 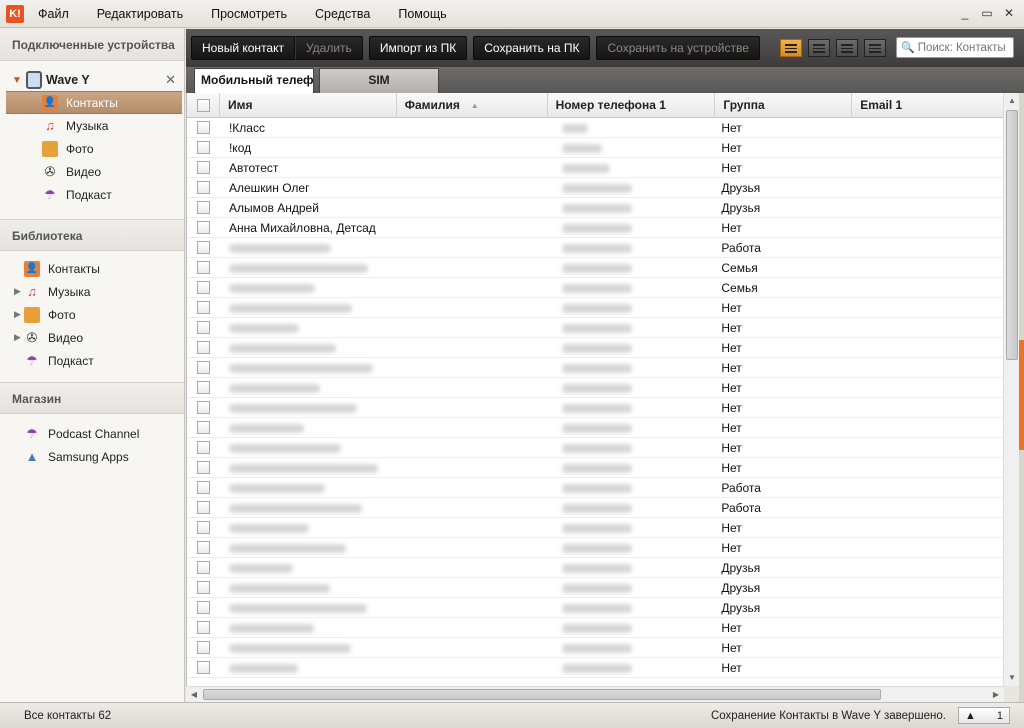 What do you see at coordinates (19, 80) in the screenshot?
I see `chevron-down-icon: ▼` at bounding box center [19, 80].